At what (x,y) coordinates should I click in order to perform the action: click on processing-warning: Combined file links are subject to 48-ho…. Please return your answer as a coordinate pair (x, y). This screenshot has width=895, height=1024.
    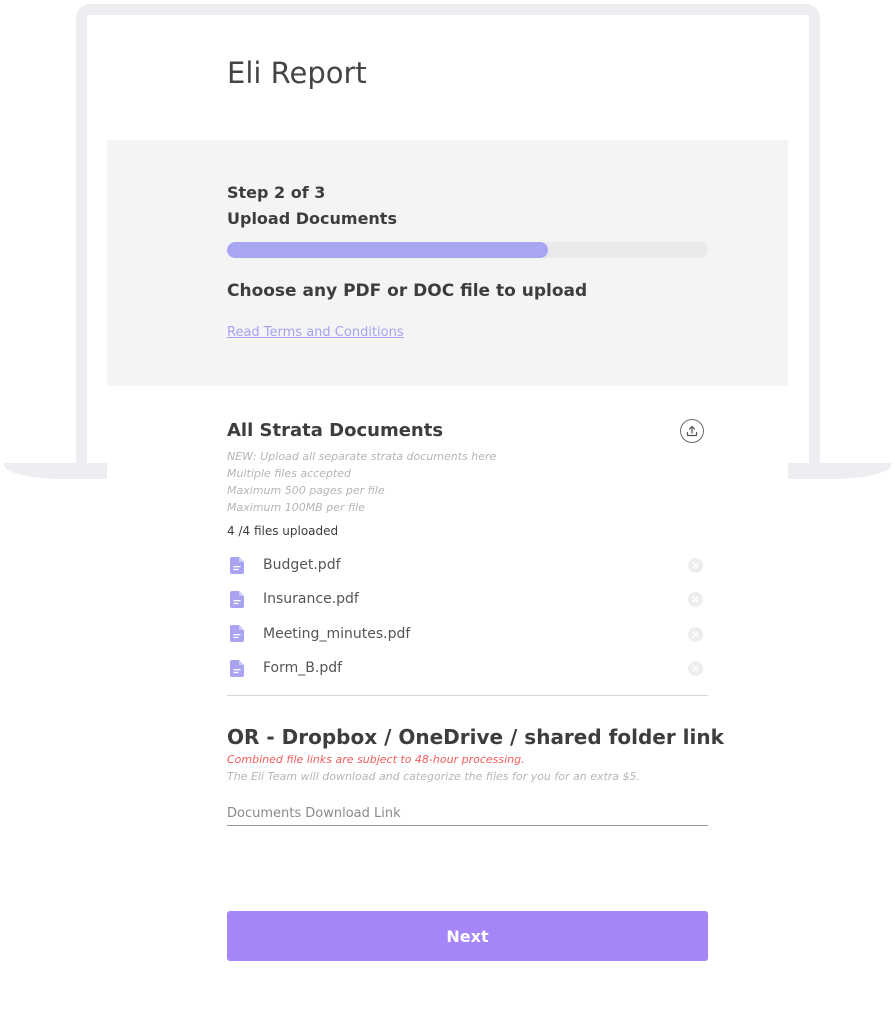
    Looking at the image, I should click on (376, 759).